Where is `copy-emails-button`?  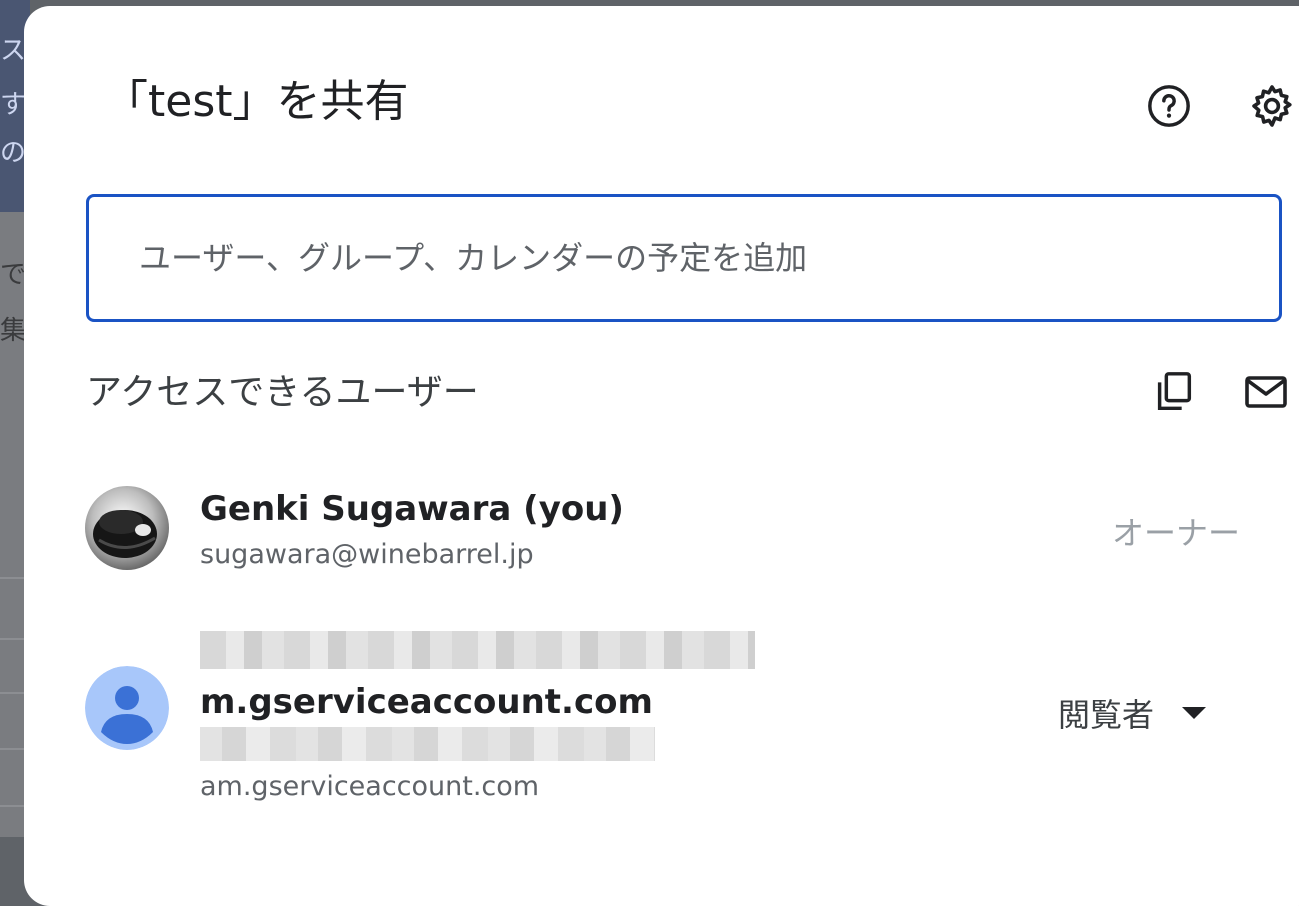 copy-emails-button is located at coordinates (1174, 392).